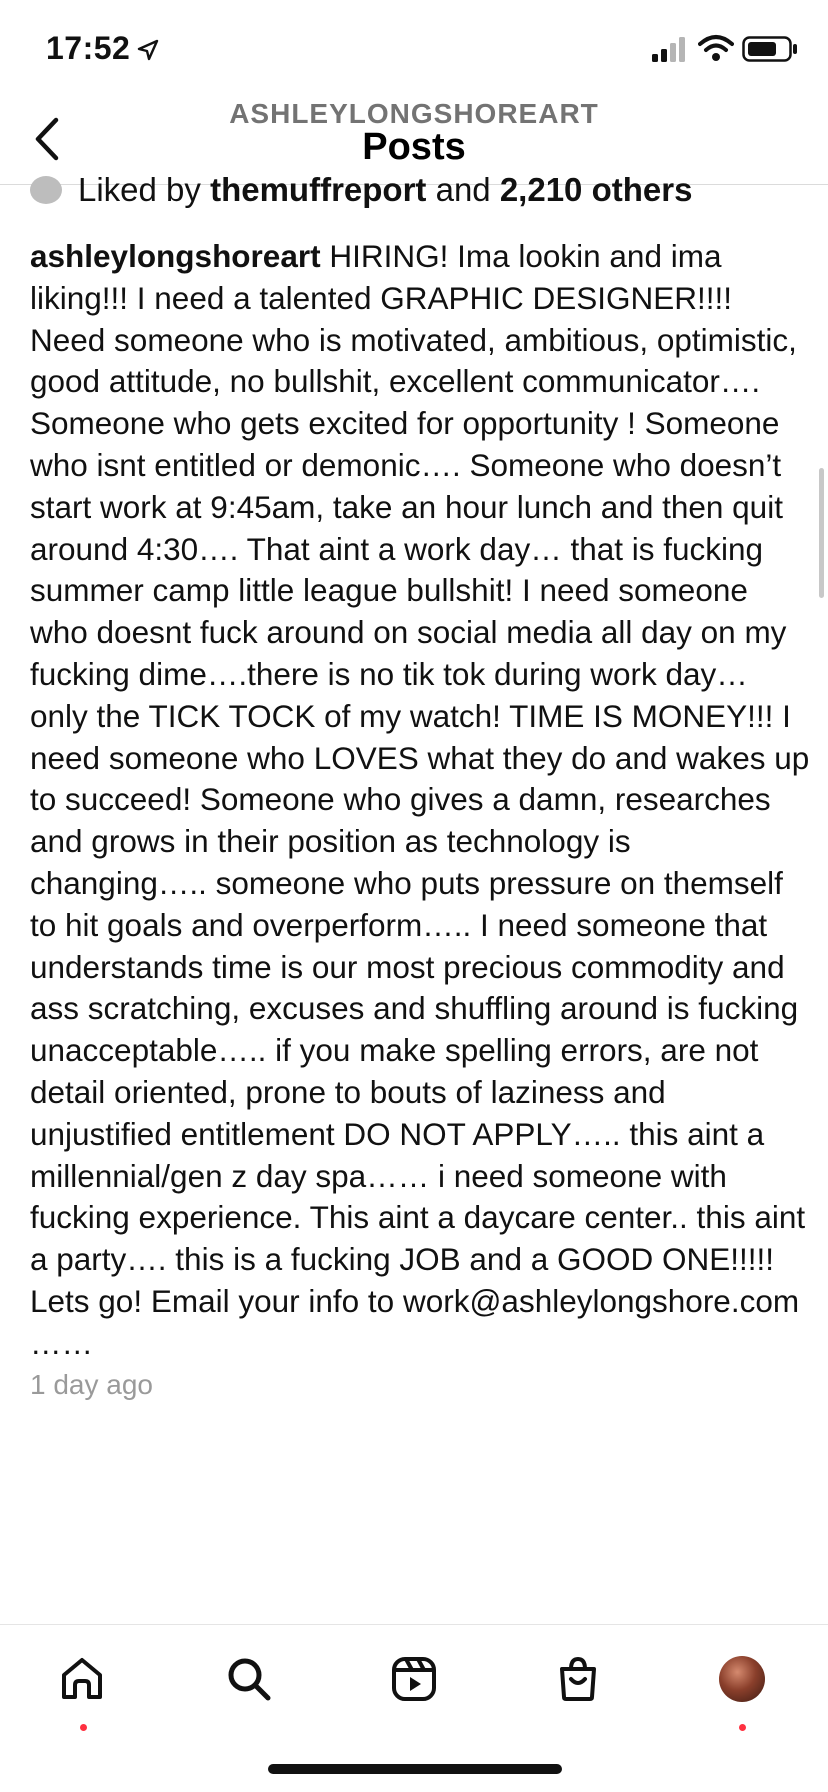  Describe the element at coordinates (716, 48) in the screenshot. I see `wifi-icon` at that location.